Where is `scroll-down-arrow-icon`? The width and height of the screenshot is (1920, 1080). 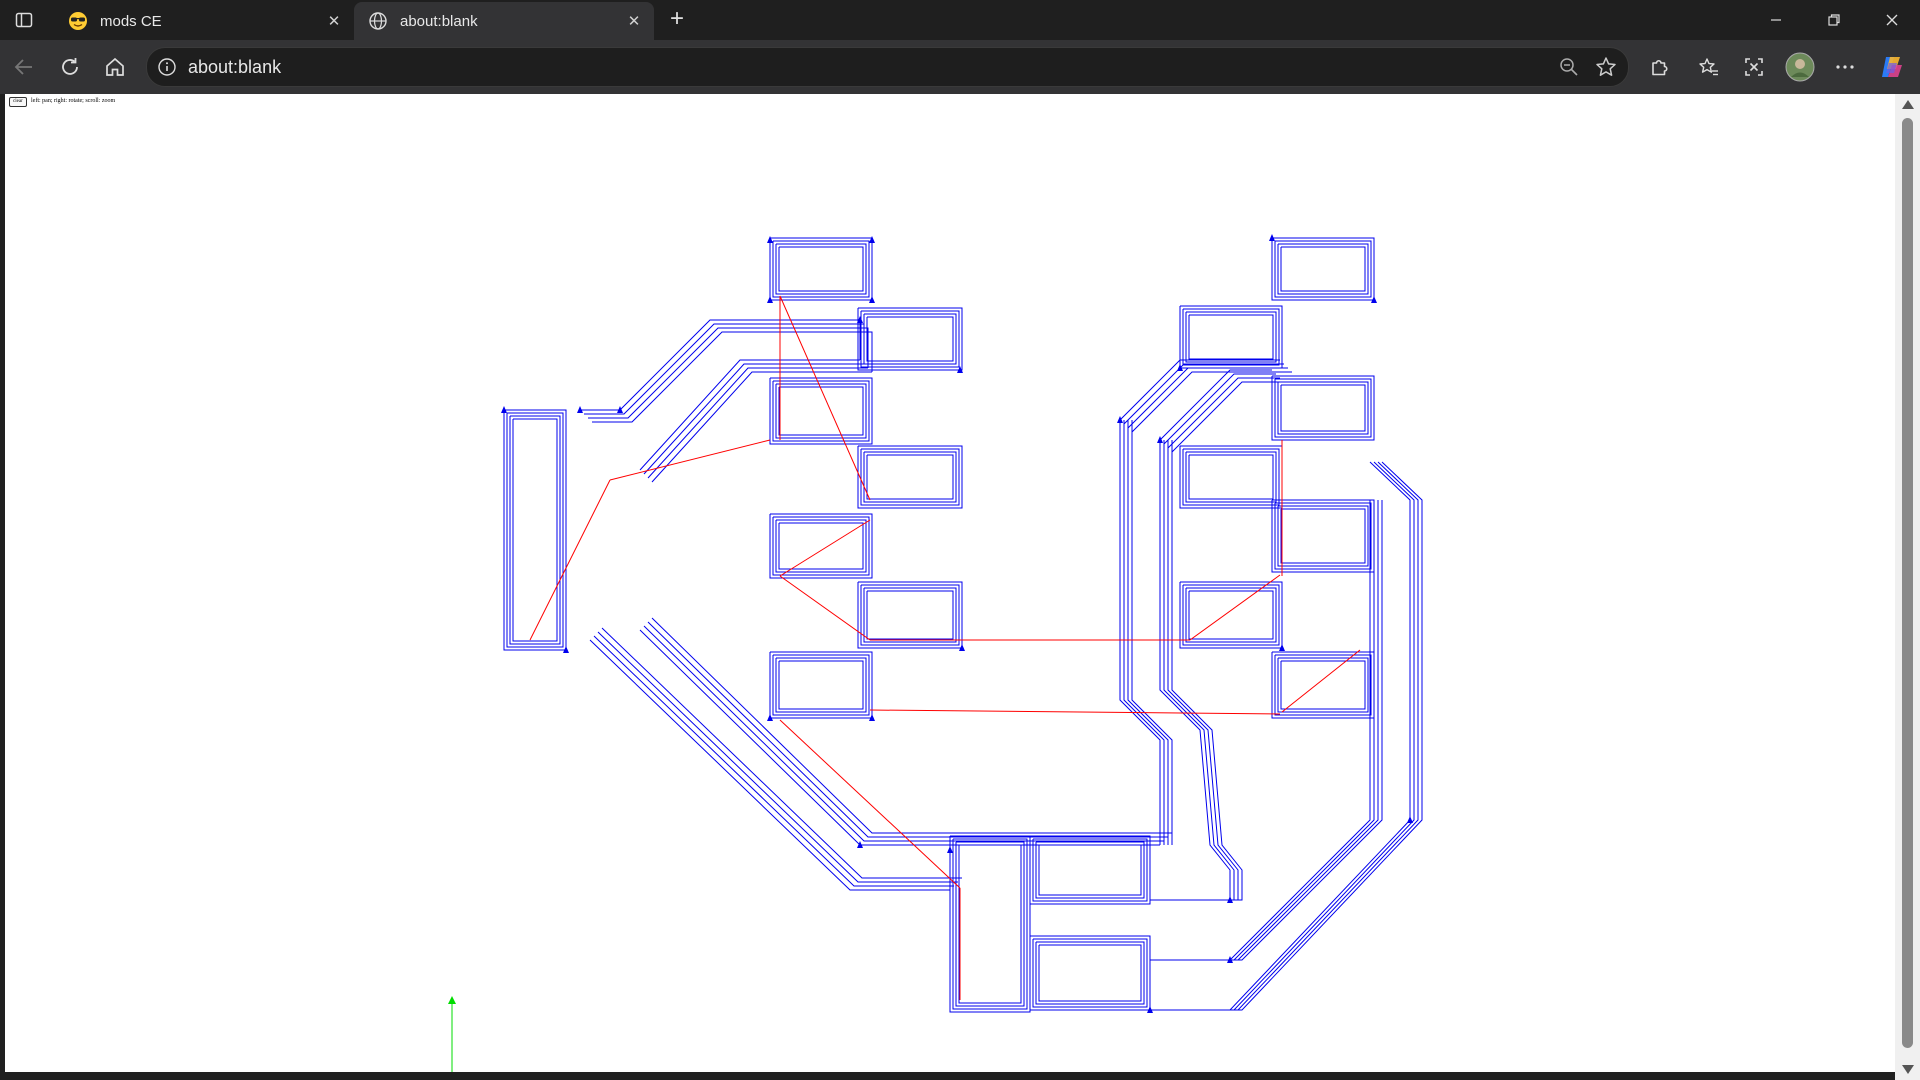
scroll-down-arrow-icon is located at coordinates (1908, 1069).